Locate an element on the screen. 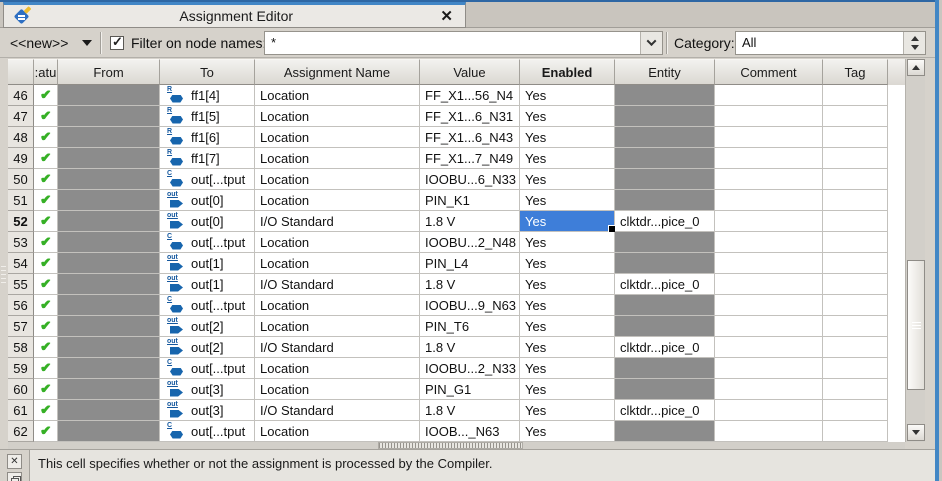 This screenshot has height=481, width=942. to-cell: out out[1] is located at coordinates (207, 284).